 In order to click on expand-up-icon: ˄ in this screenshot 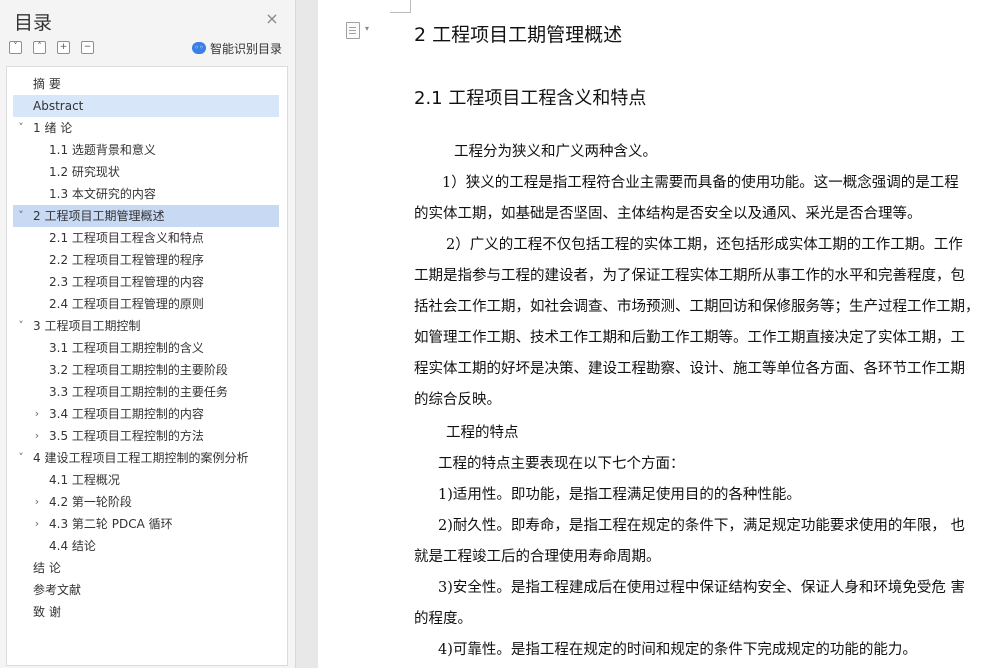, I will do `click(39, 47)`.